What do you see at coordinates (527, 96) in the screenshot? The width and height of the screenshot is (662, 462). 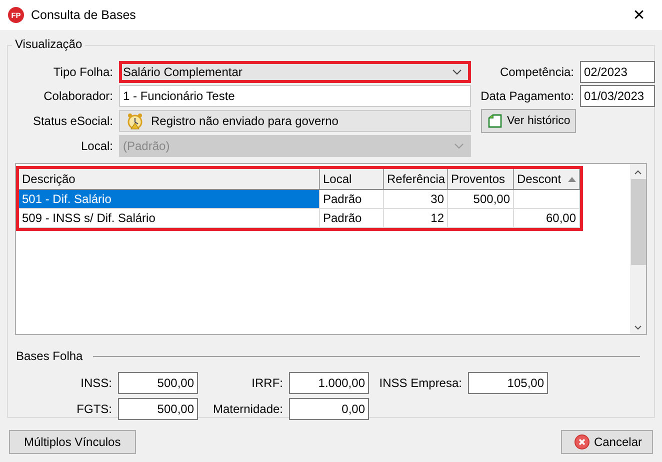 I see `field-label: Data Pagamento:` at bounding box center [527, 96].